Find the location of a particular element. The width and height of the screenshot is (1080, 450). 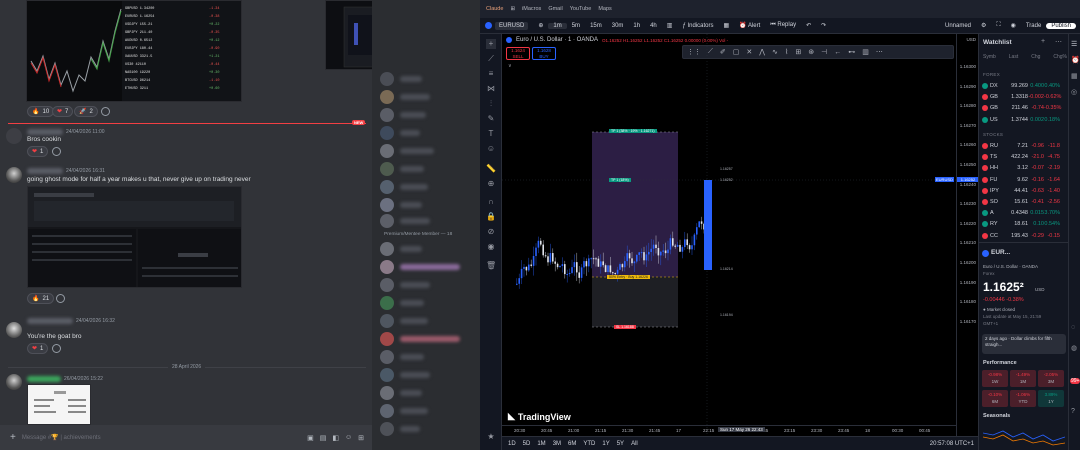

trade-button: Trade is located at coordinates (1033, 26).